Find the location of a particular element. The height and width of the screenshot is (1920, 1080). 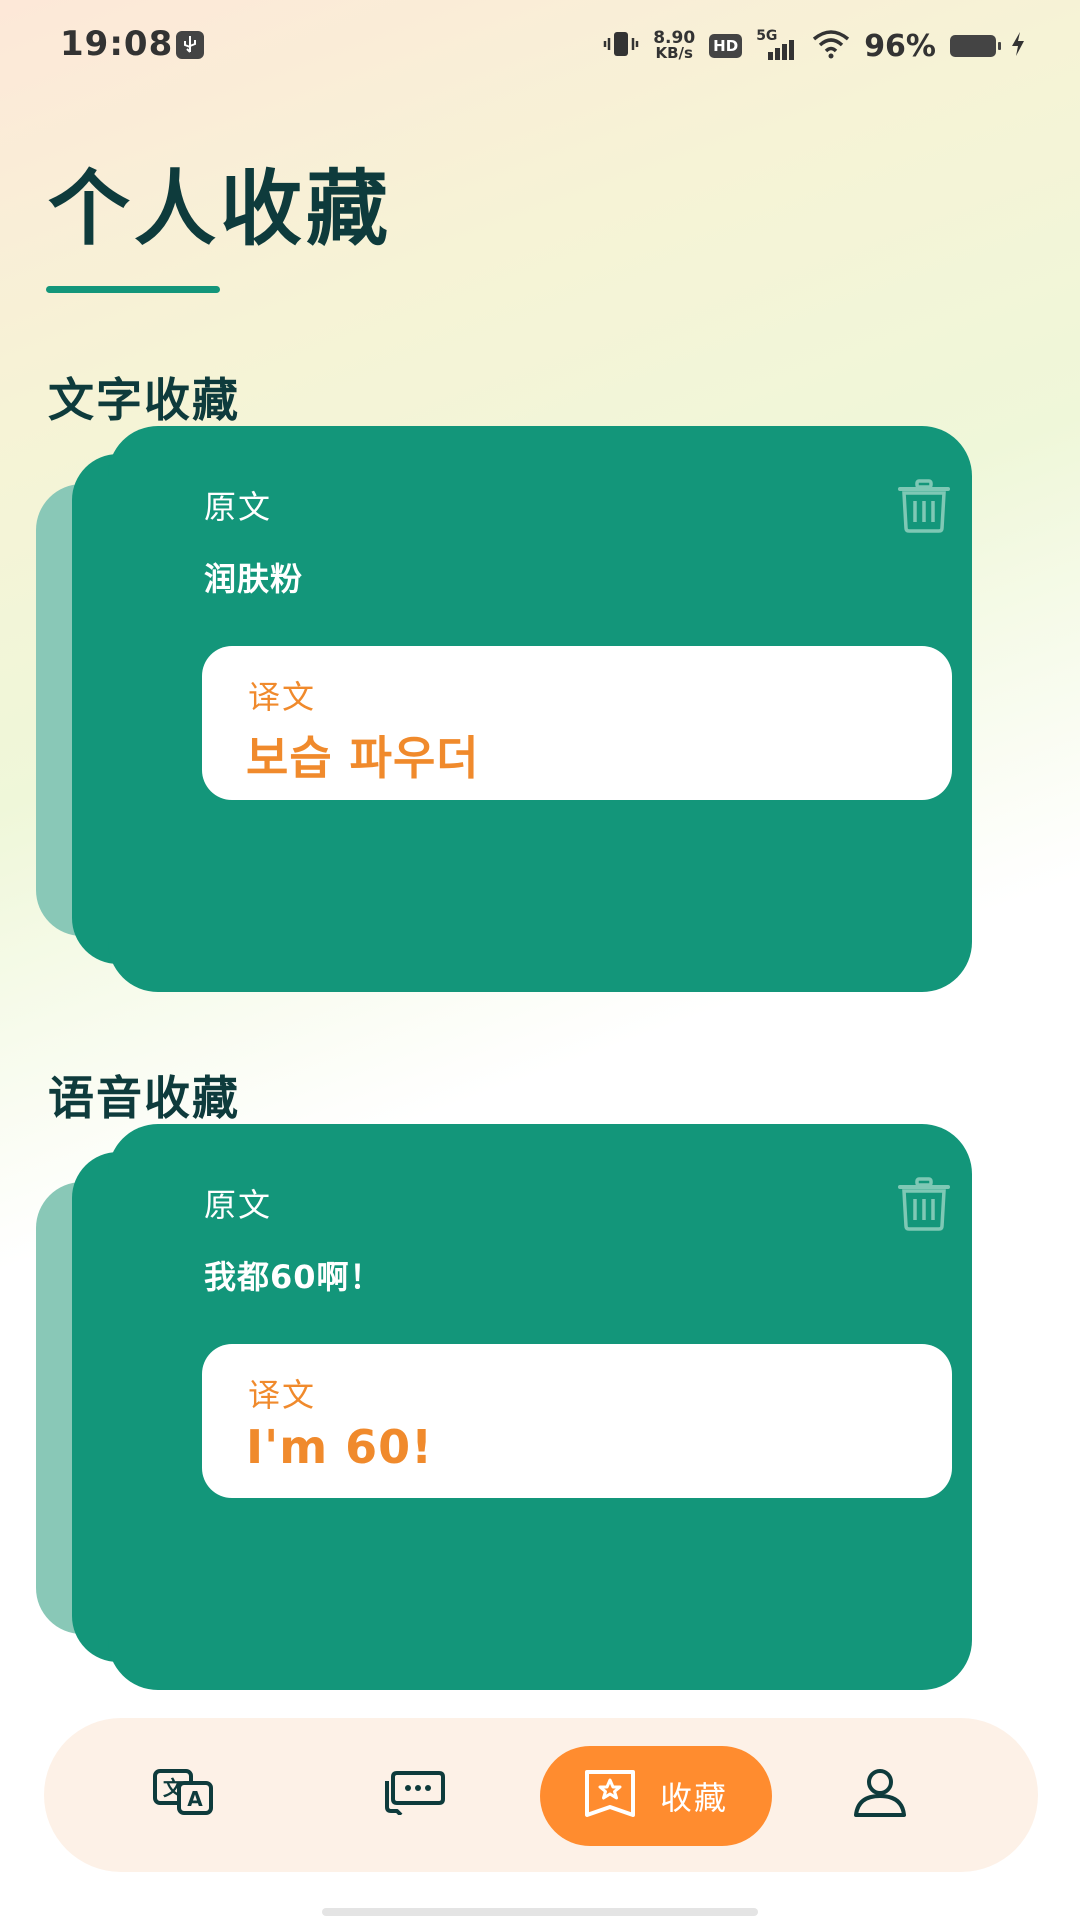

favorites-icon is located at coordinates (610, 1796).